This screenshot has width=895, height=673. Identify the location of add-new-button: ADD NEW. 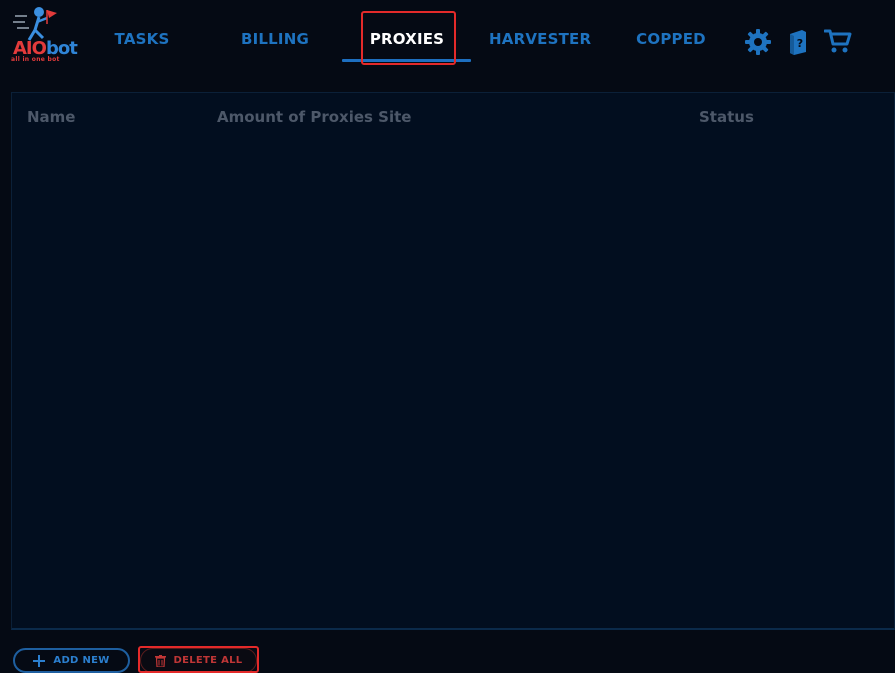
(71, 660).